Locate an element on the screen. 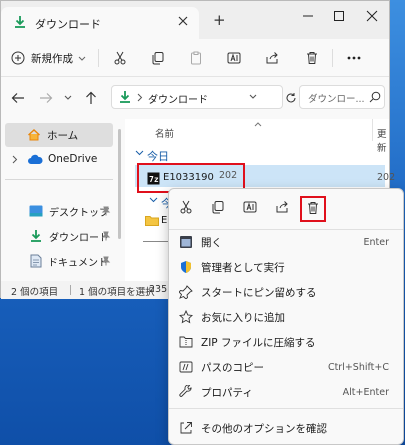  search-icon is located at coordinates (375, 97).